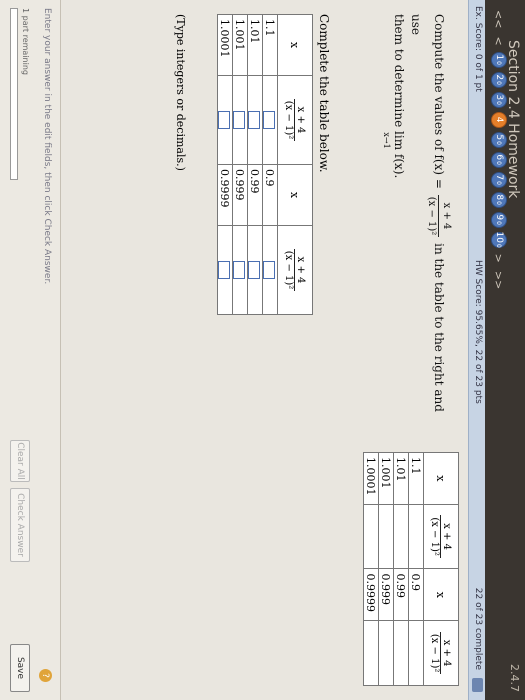 The height and width of the screenshot is (700, 525). I want to click on question-dot-number: 9, so click(499, 217).